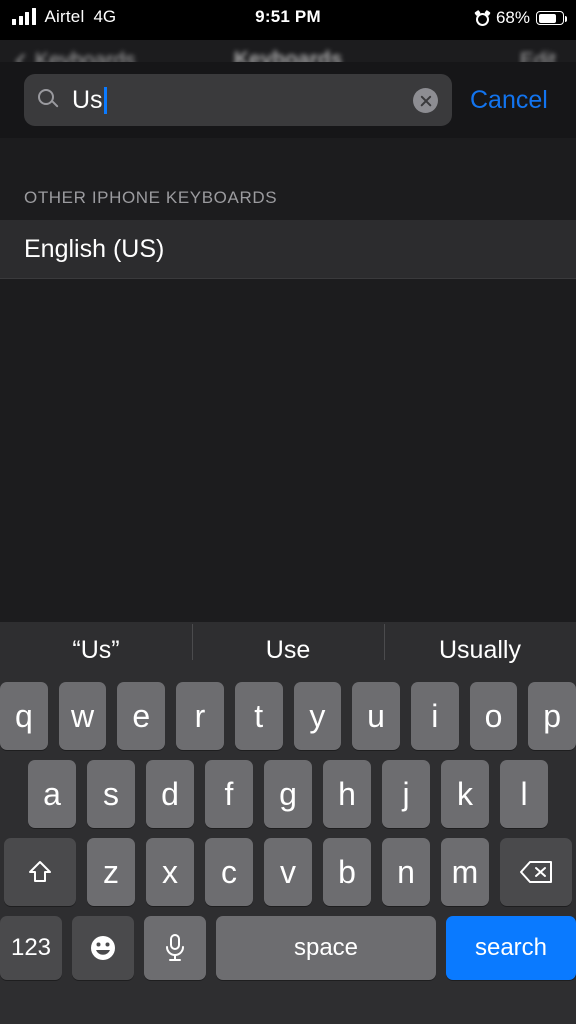 The width and height of the screenshot is (576, 1024). What do you see at coordinates (493, 716) in the screenshot?
I see `key-o: o` at bounding box center [493, 716].